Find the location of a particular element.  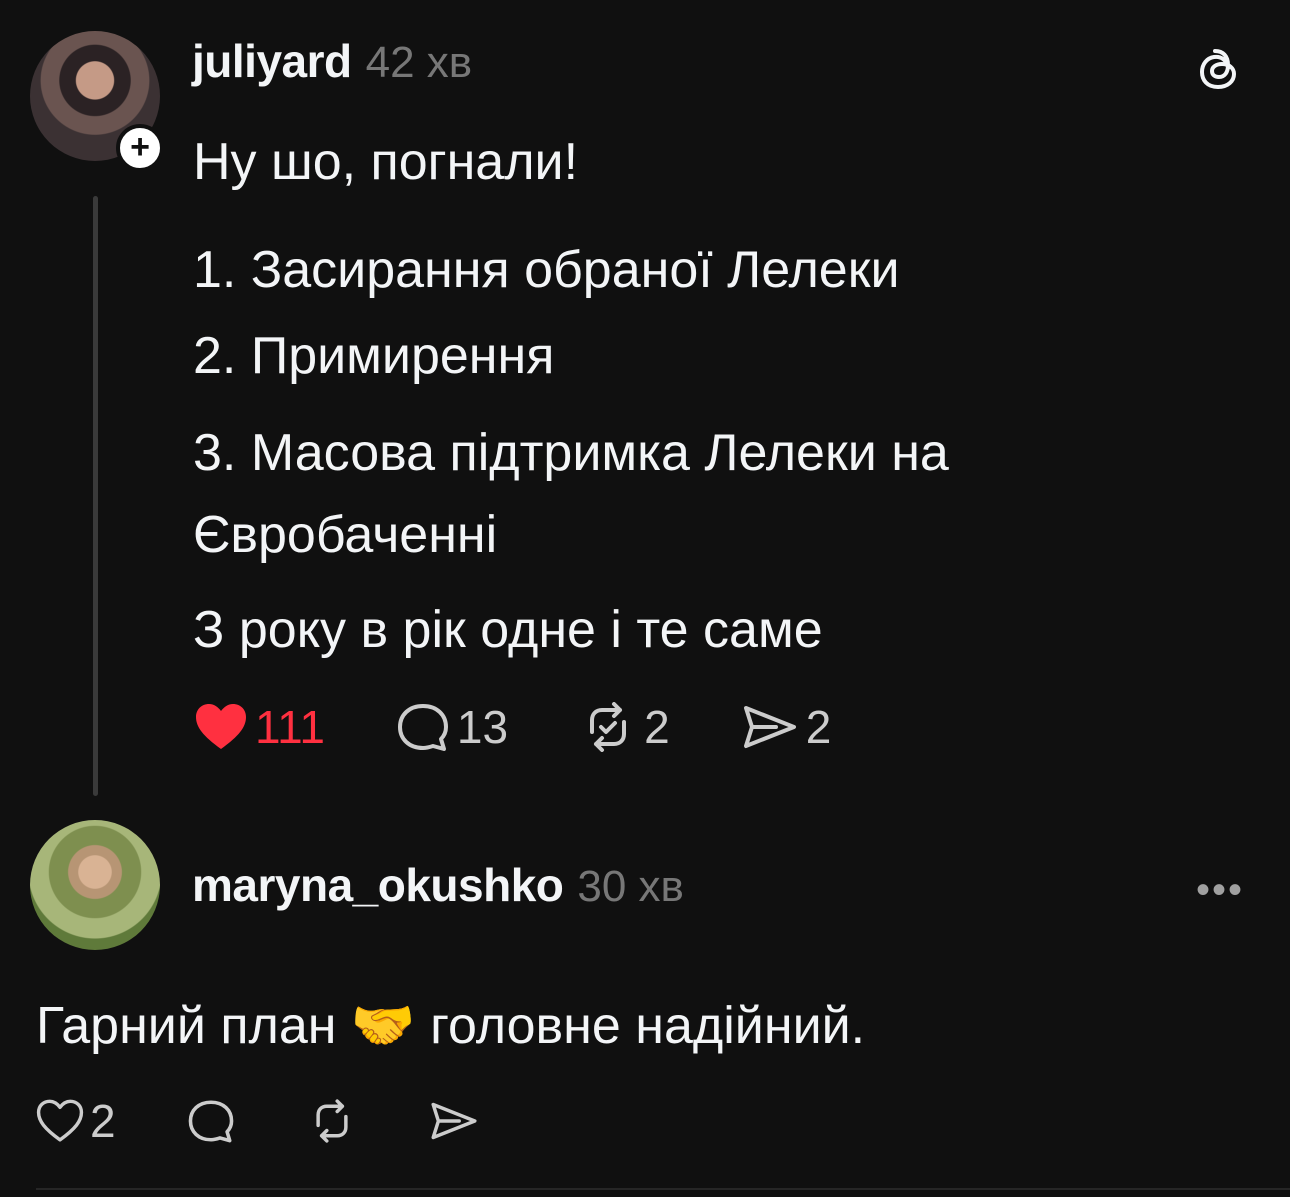

threads-logo-icon is located at coordinates (1218, 72).